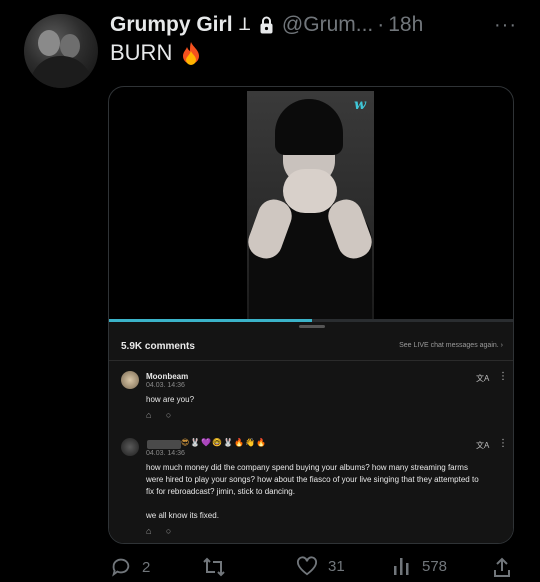 Image resolution: width=540 pixels, height=582 pixels. I want to click on like-count: 31, so click(336, 566).